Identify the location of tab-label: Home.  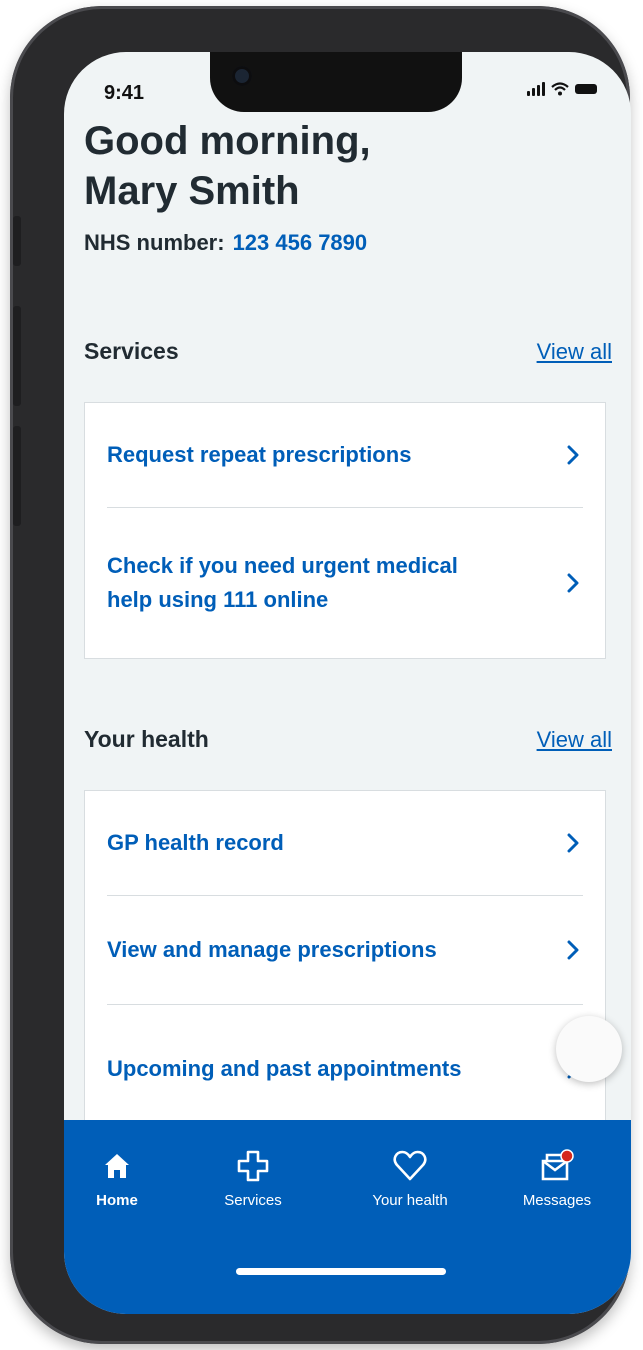
(117, 1200).